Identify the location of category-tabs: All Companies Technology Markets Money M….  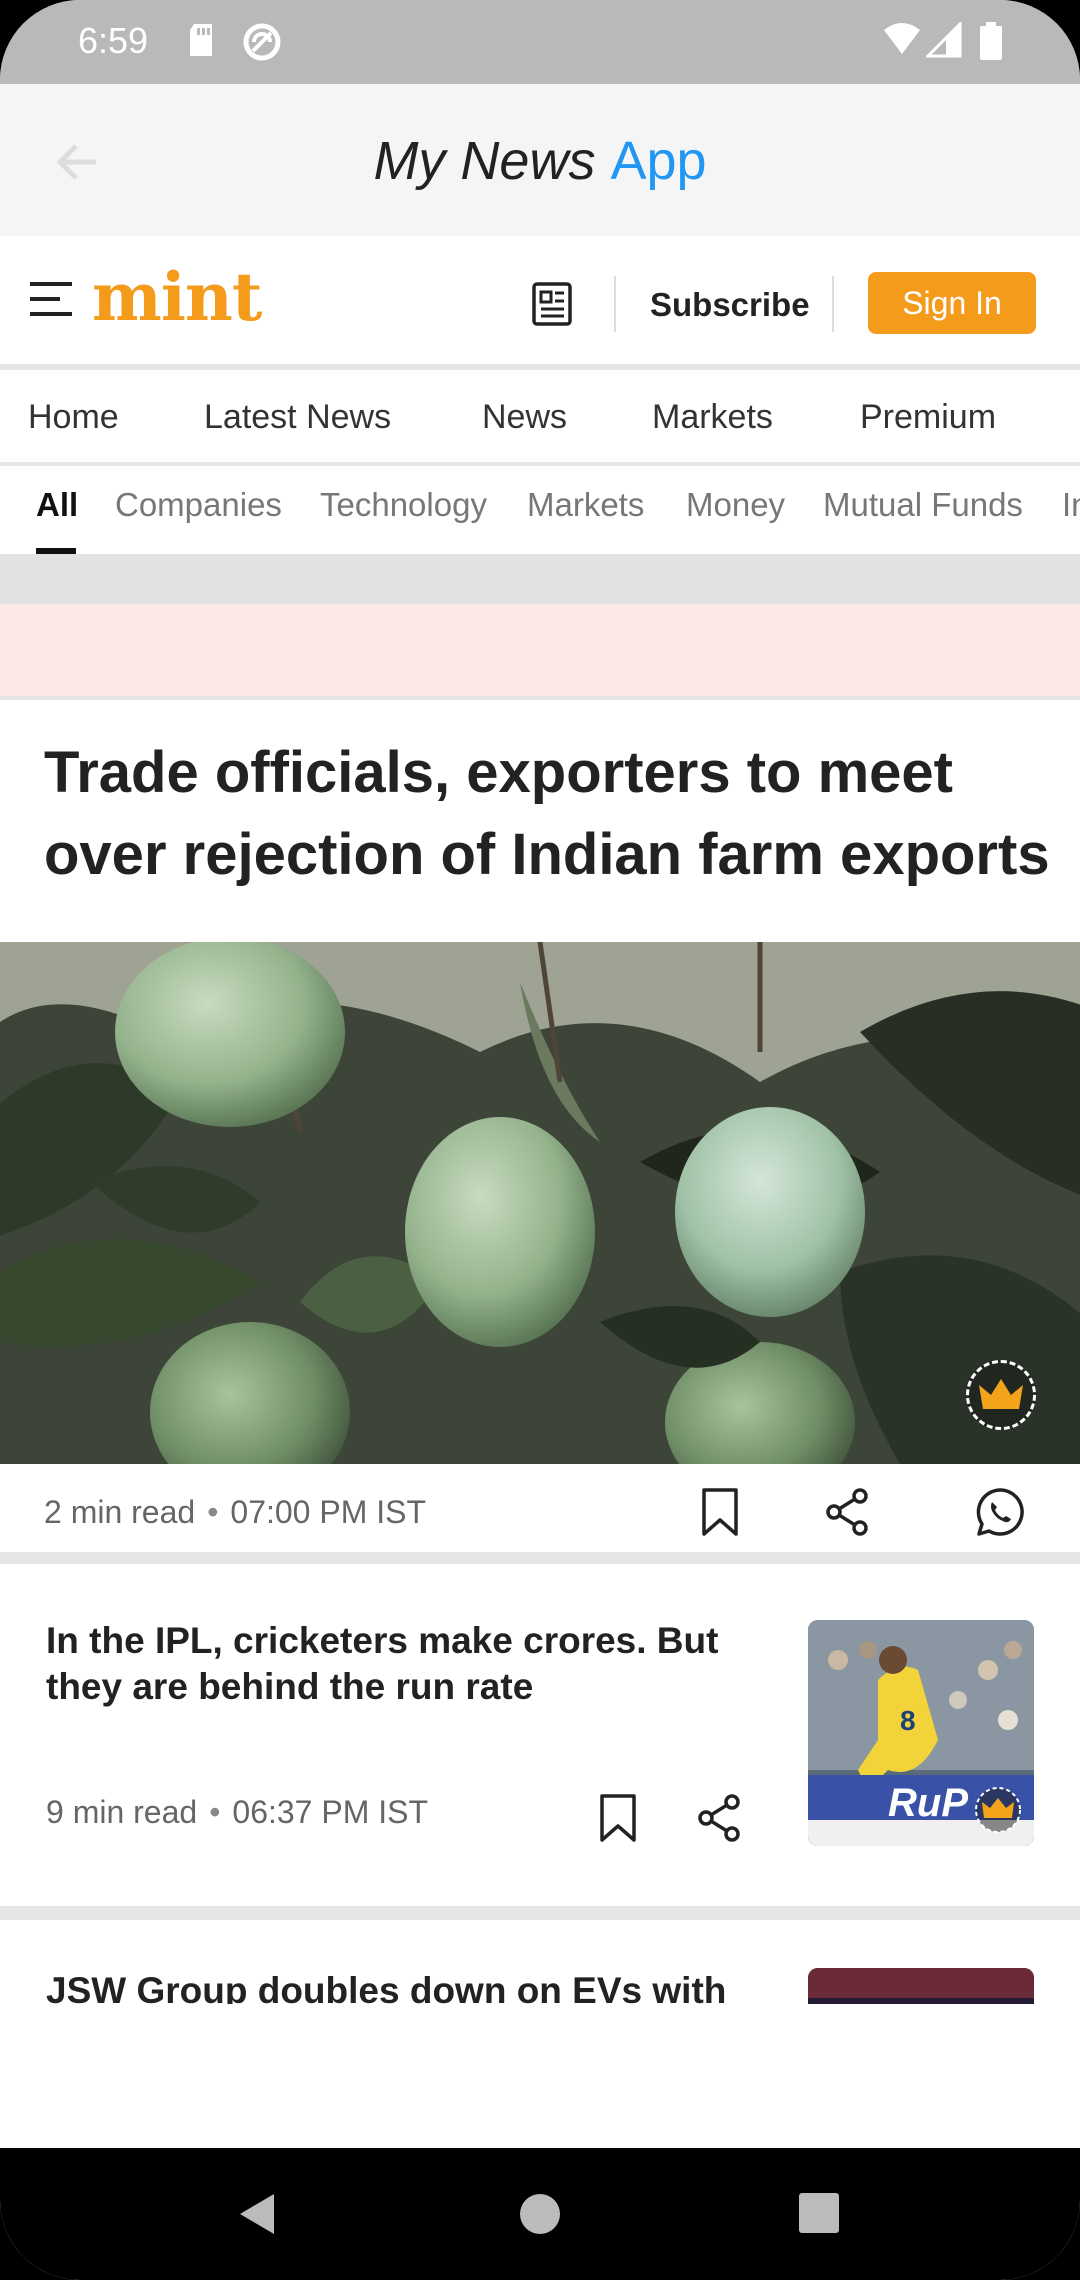
(540, 513).